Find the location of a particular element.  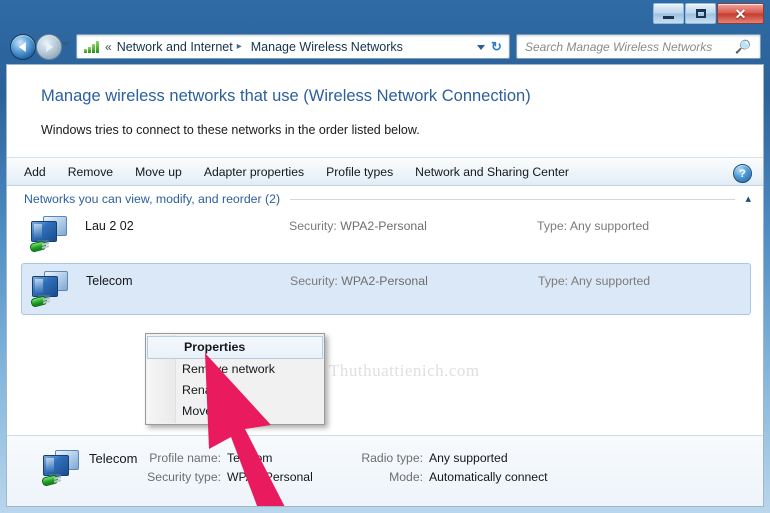

context-menu-item-properties: Properties is located at coordinates (235, 347).